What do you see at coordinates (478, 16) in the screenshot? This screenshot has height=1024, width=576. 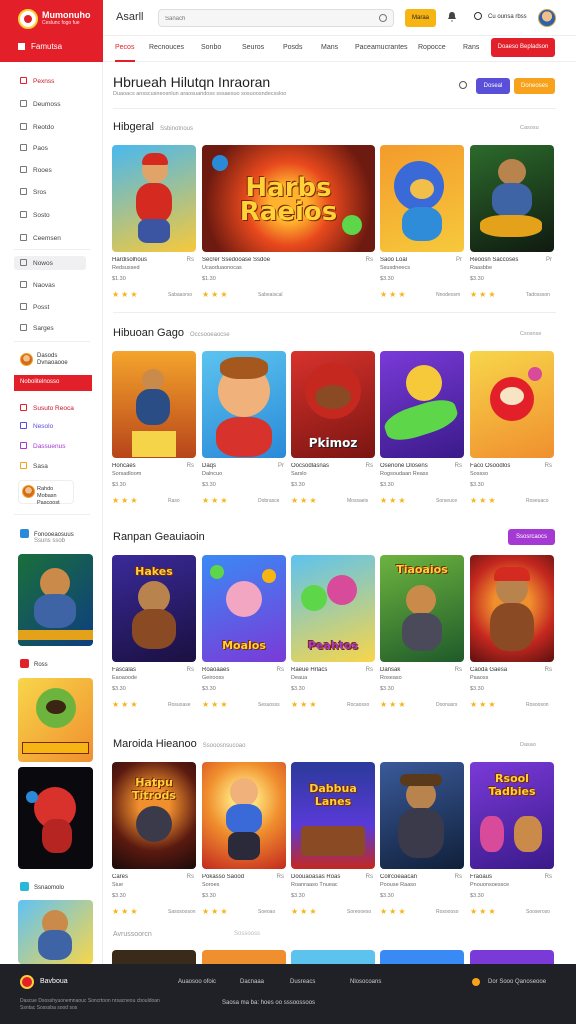 I see `user-icon` at bounding box center [478, 16].